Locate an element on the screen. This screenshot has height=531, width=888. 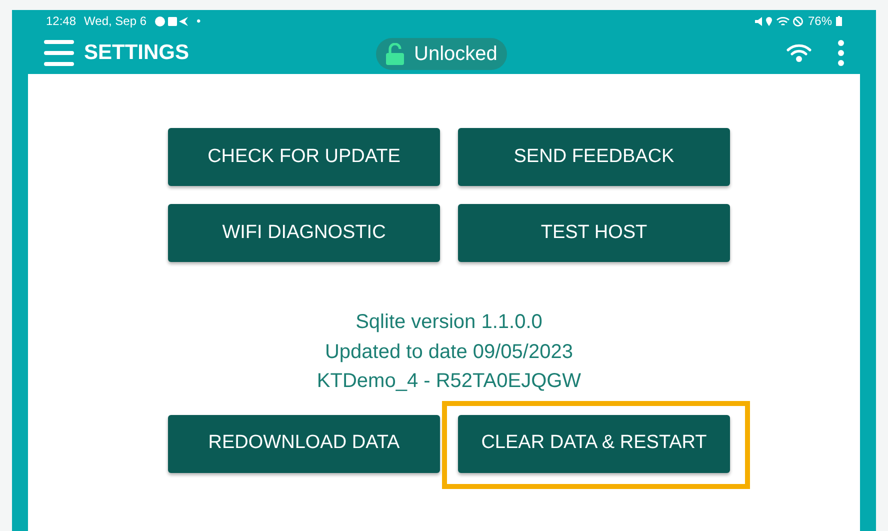
info-line: Sqlite version 1.1.0.0 is located at coordinates (449, 322).